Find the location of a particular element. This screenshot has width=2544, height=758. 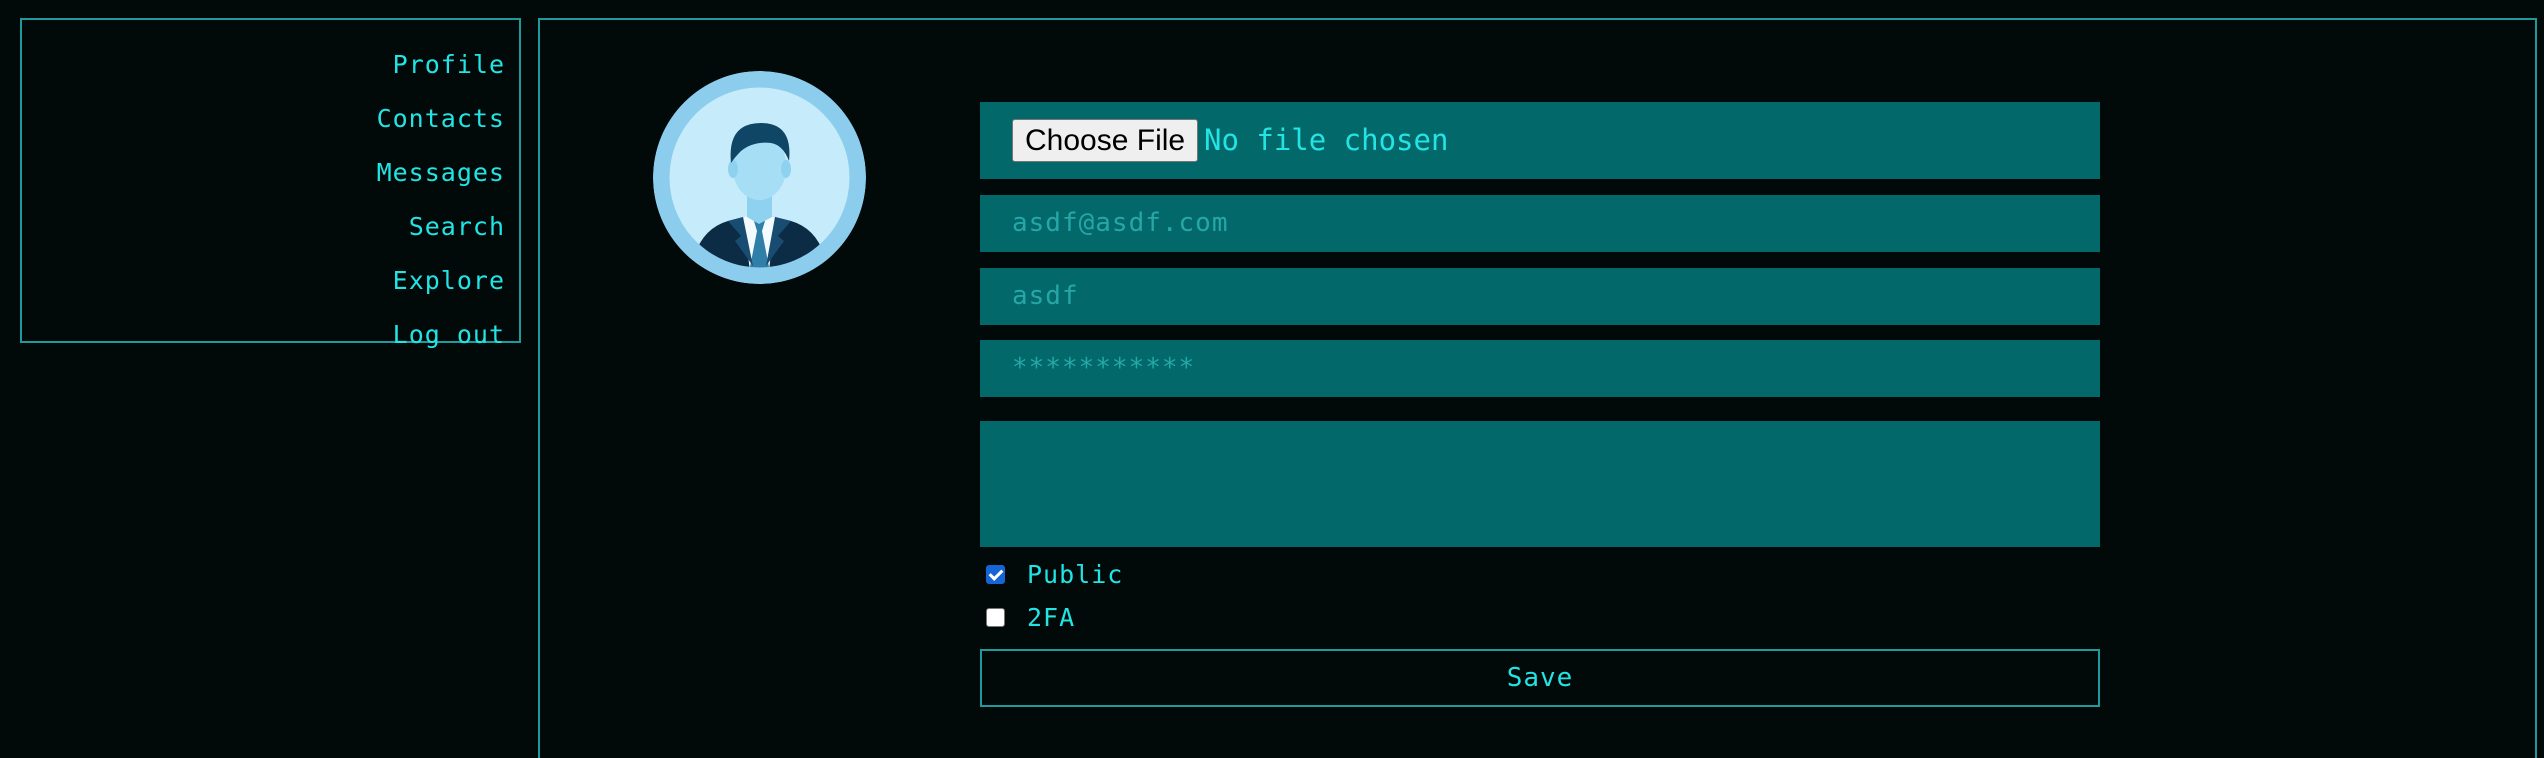

twofa-option: 2FA is located at coordinates (1030, 617).